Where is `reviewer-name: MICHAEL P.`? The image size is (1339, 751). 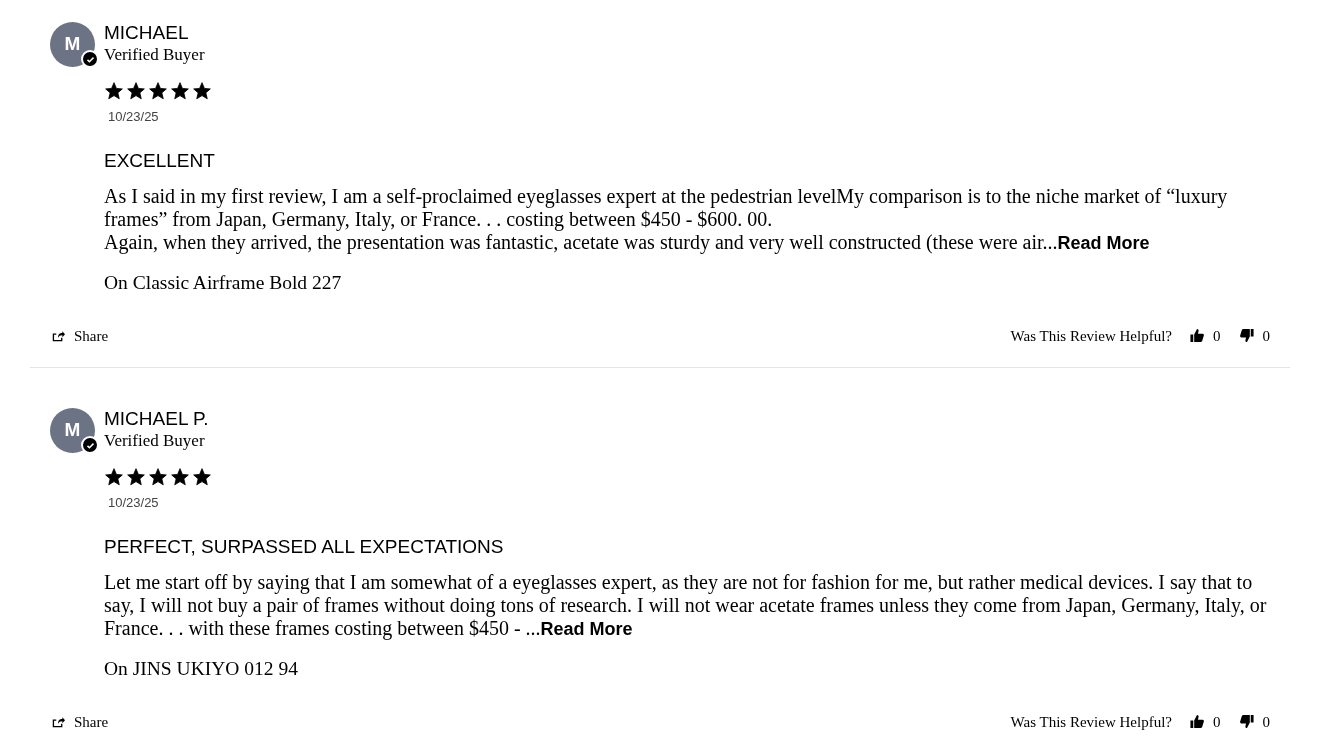
reviewer-name: MICHAEL P. is located at coordinates (156, 419).